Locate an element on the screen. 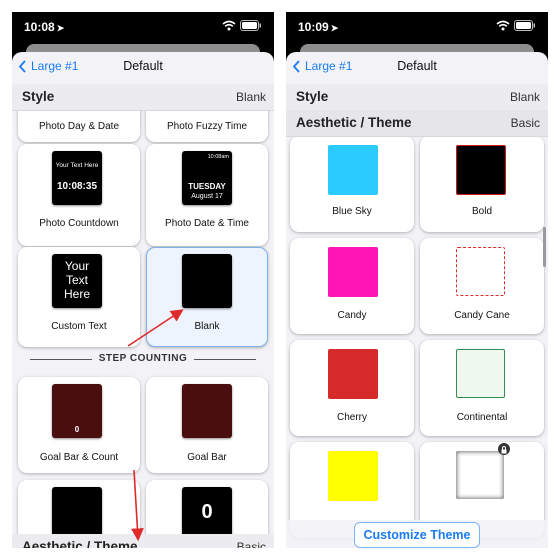 The height and width of the screenshot is (560, 560). style-card-photo-countdown: Your Text Here 10:08:35 Photo Countdown is located at coordinates (79, 195).